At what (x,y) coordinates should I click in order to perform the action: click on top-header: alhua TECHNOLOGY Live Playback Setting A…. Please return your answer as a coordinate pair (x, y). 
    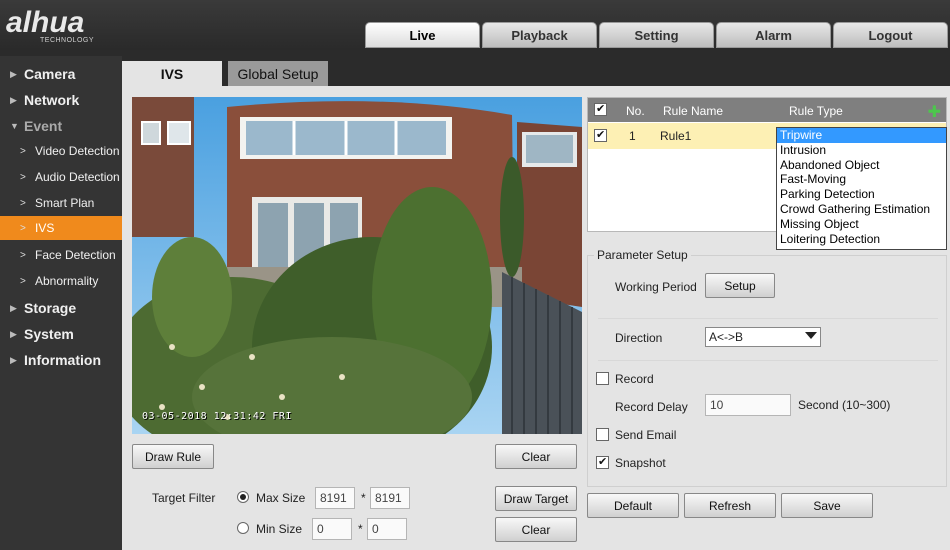
    Looking at the image, I should click on (475, 25).